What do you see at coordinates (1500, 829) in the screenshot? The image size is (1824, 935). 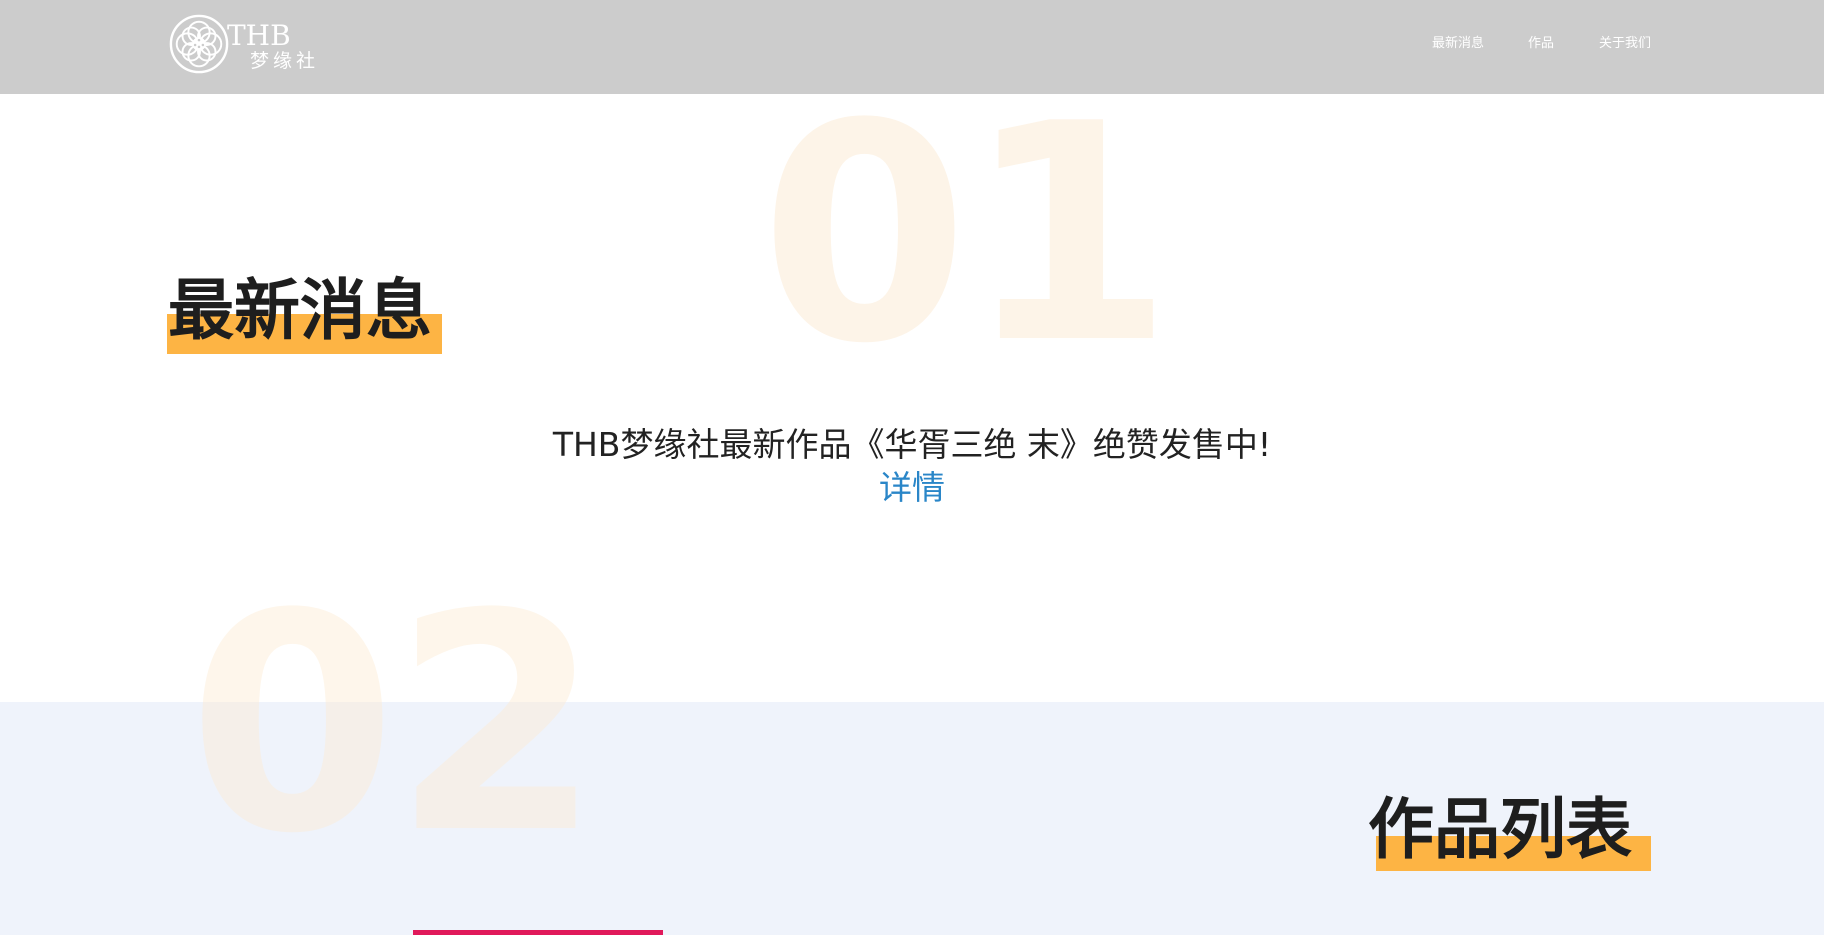 I see `section-title-works: 作品列表` at bounding box center [1500, 829].